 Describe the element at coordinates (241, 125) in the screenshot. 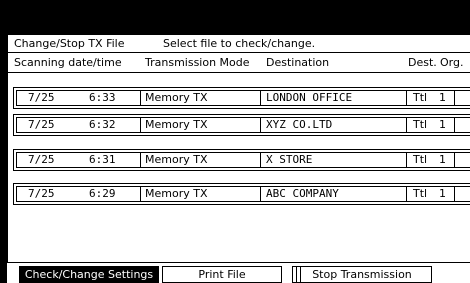

I see `file-row-2: 7/25 6:32 Memory TX XYZ CO.LTD Ttl 1` at that location.